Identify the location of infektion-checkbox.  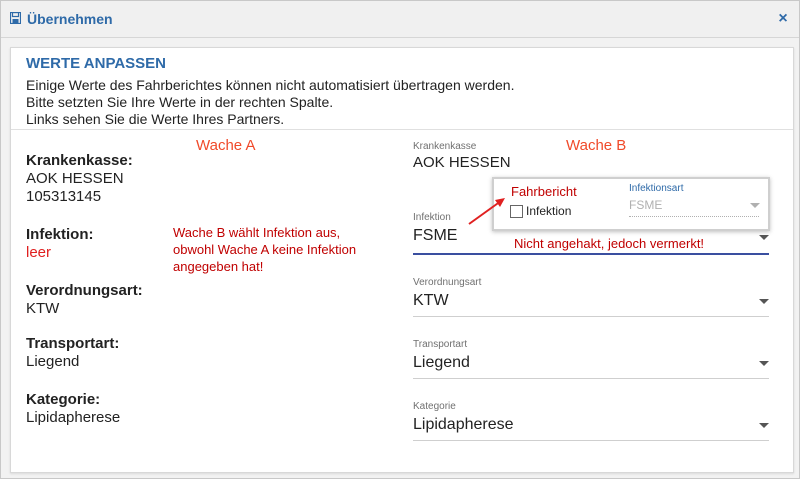
(516, 211).